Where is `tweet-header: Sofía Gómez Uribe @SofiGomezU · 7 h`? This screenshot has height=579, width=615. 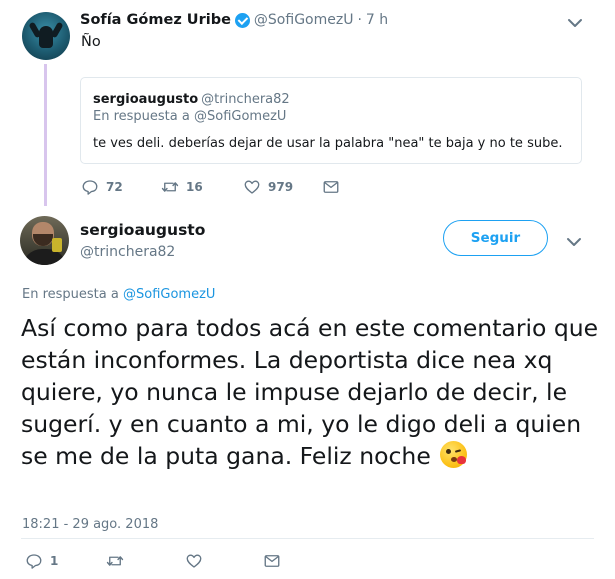 tweet-header: Sofía Gómez Uribe @SofiGomezU · 7 h is located at coordinates (234, 20).